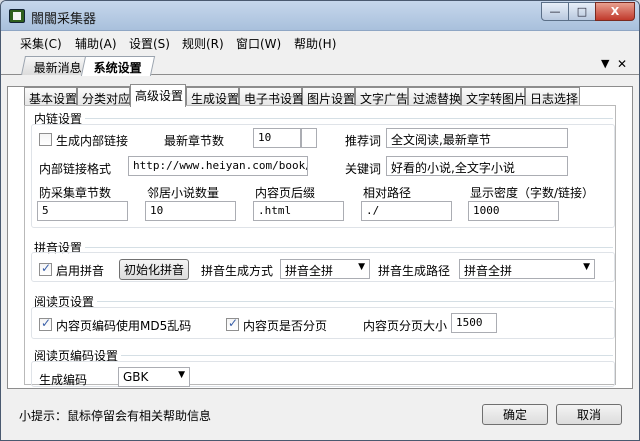 The height and width of the screenshot is (441, 640). Describe the element at coordinates (17, 16) in the screenshot. I see `app-icon` at that location.